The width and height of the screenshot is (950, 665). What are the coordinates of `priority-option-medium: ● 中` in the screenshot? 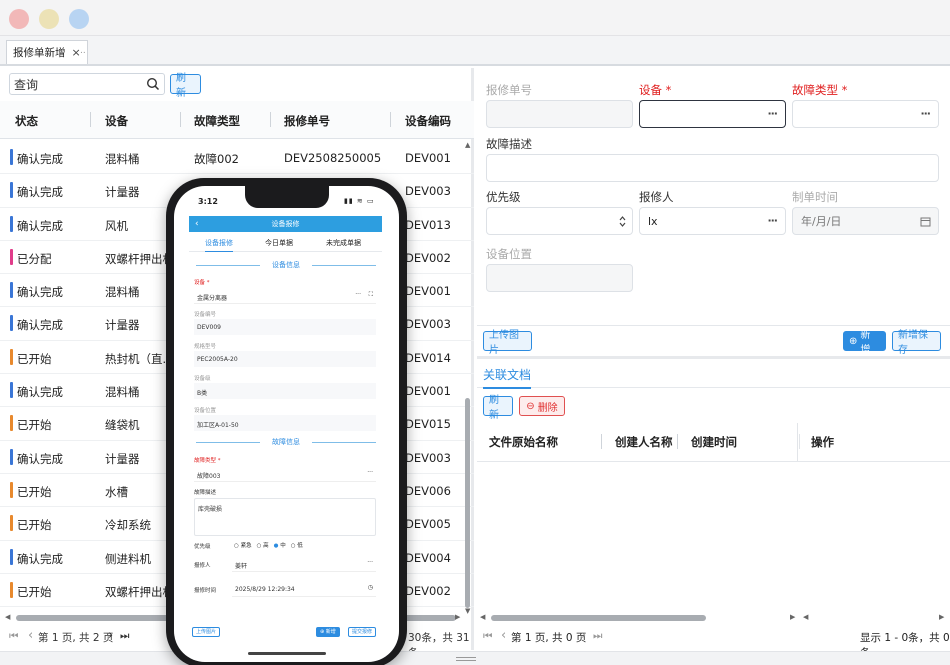 It's located at (280, 545).